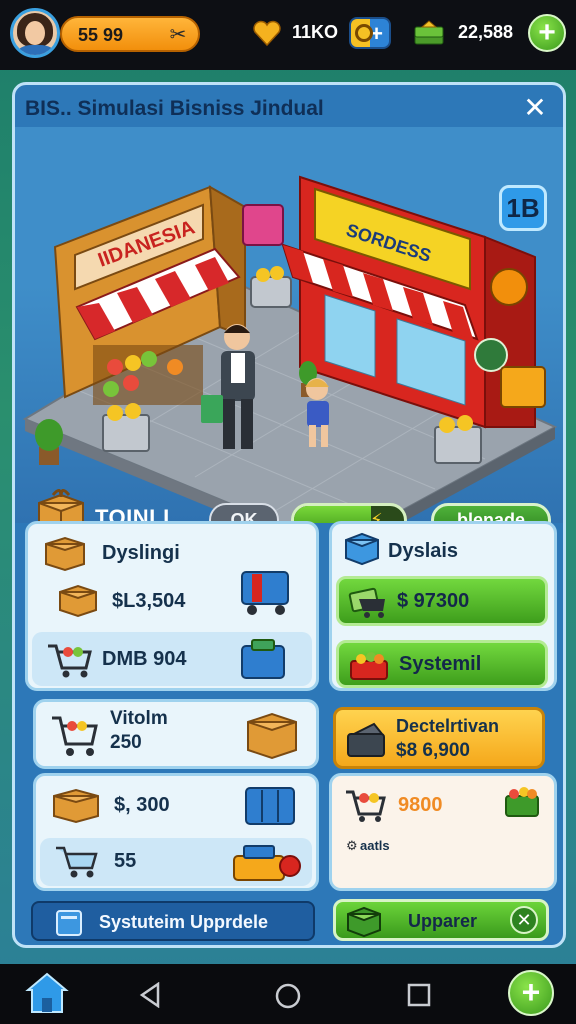 Image resolution: width=576 pixels, height=1024 pixels. What do you see at coordinates (142, 805) in the screenshot?
I see `savings-amount: $, 300` at bounding box center [142, 805].